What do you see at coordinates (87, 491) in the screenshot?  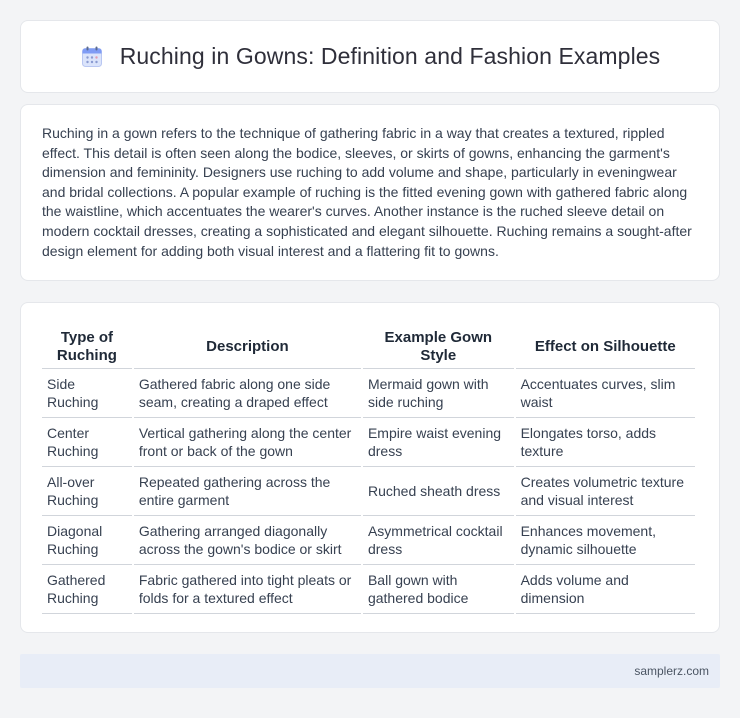 I see `cell-type: All-over Ruching` at bounding box center [87, 491].